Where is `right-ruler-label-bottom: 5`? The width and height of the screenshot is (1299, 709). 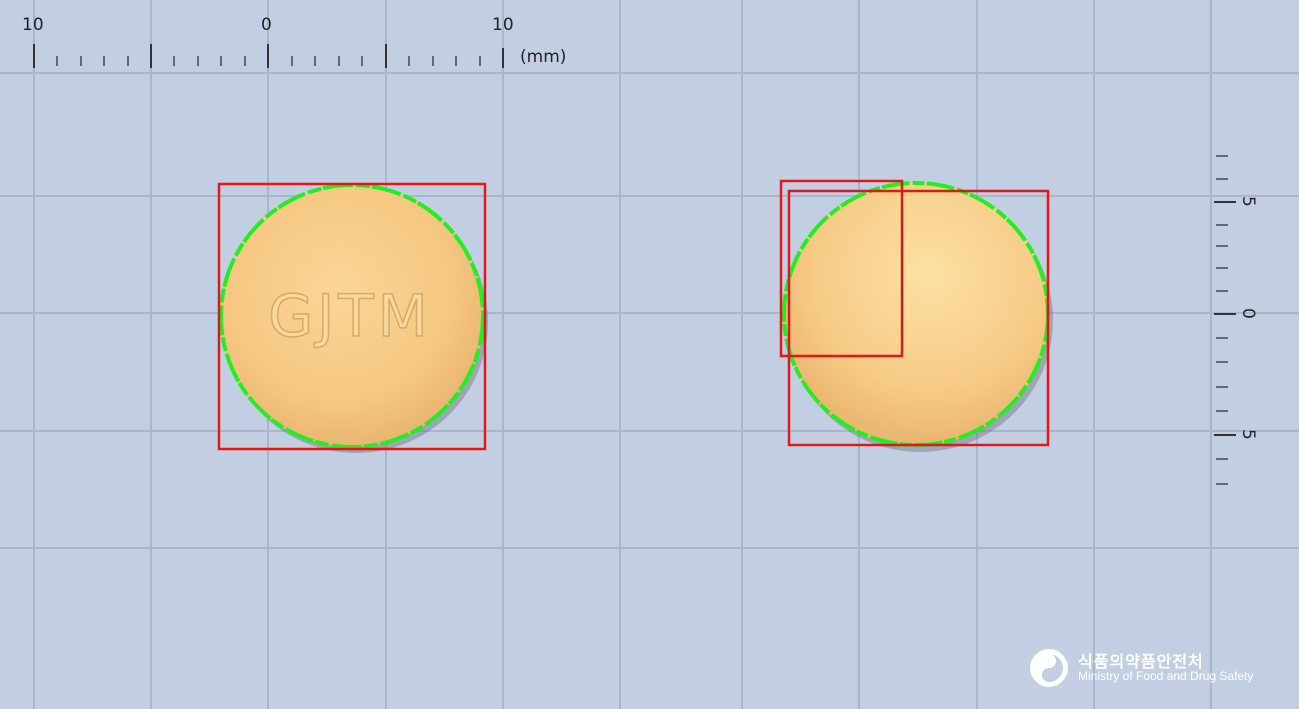 right-ruler-label-bottom: 5 is located at coordinates (1248, 434).